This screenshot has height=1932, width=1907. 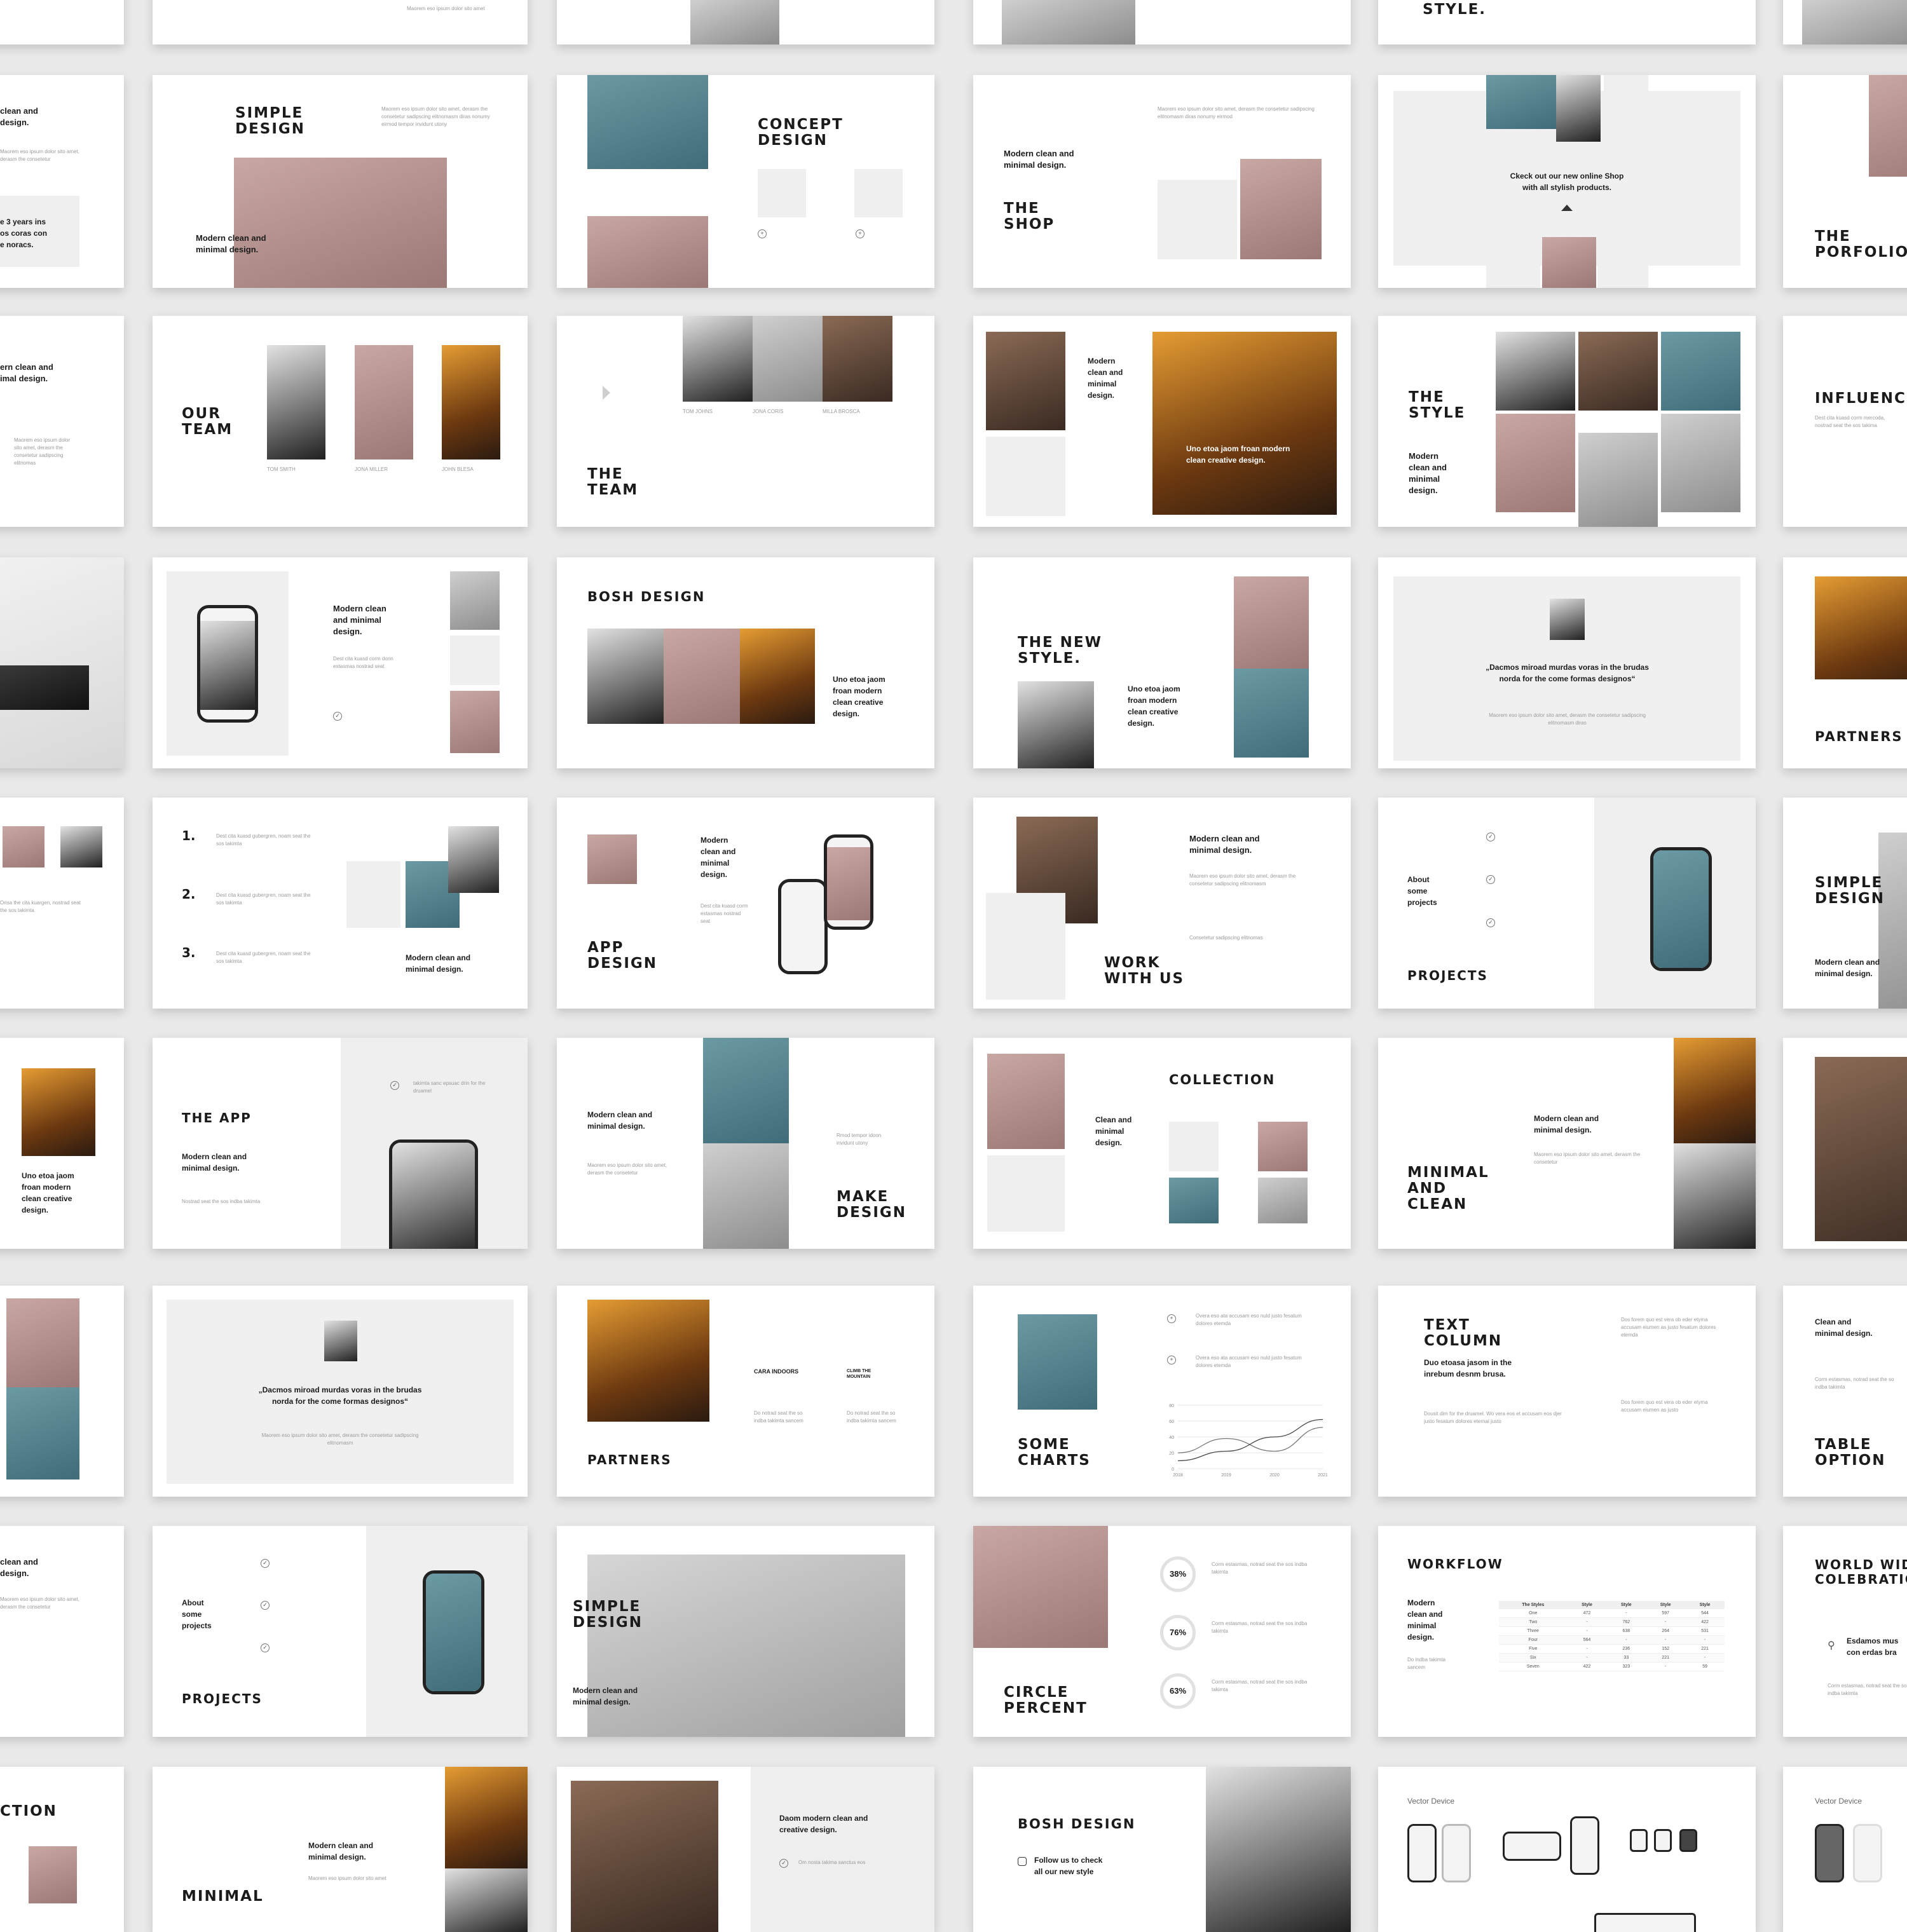 What do you see at coordinates (223, 1896) in the screenshot?
I see `slide-title: MINIMAL` at bounding box center [223, 1896].